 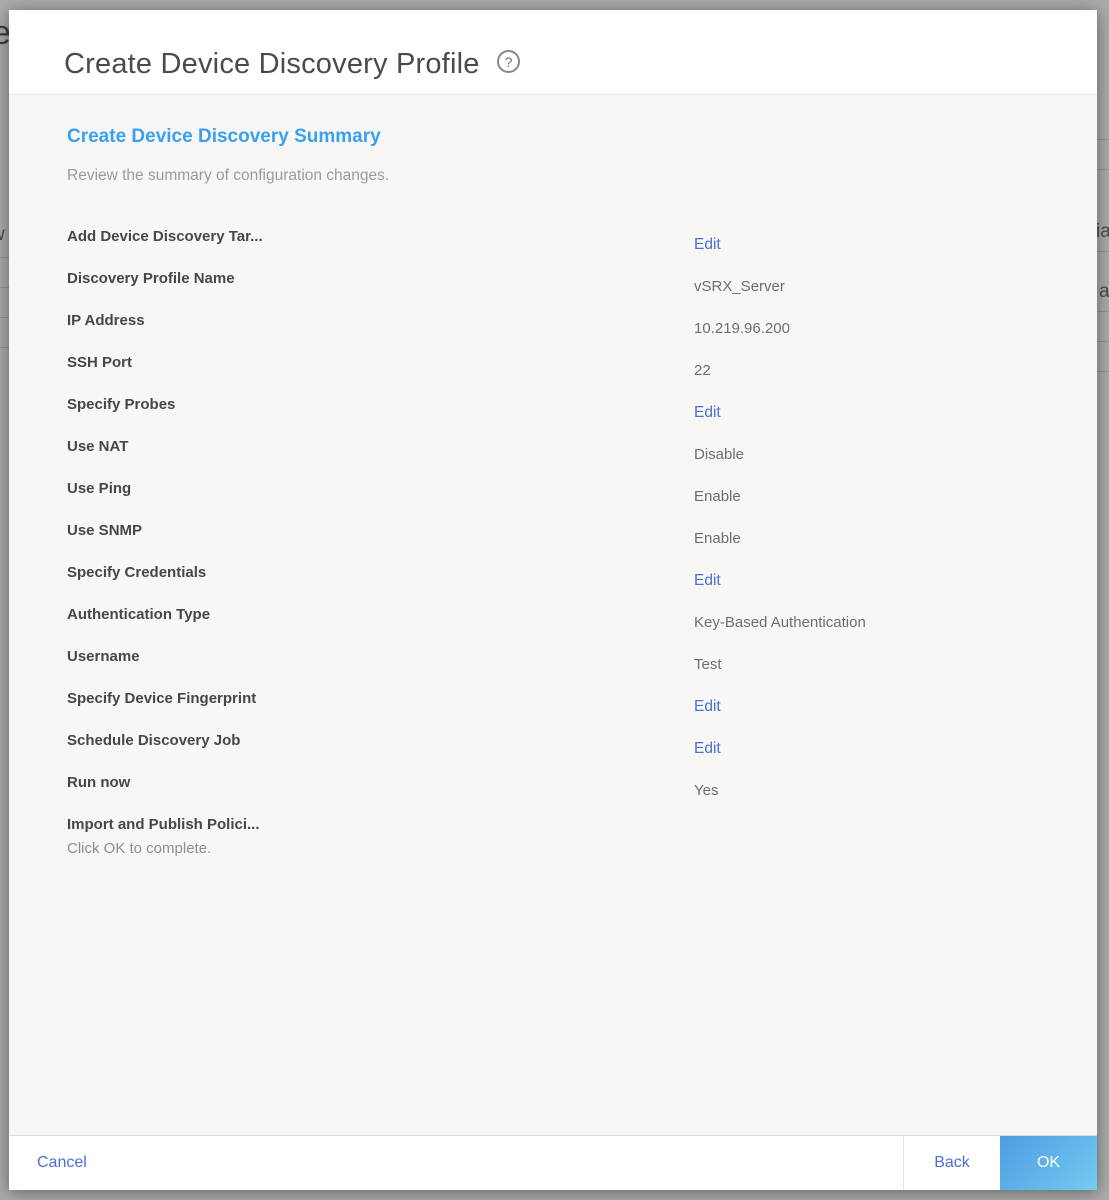 What do you see at coordinates (567, 491) in the screenshot?
I see `summary-row: Use Ping Enable` at bounding box center [567, 491].